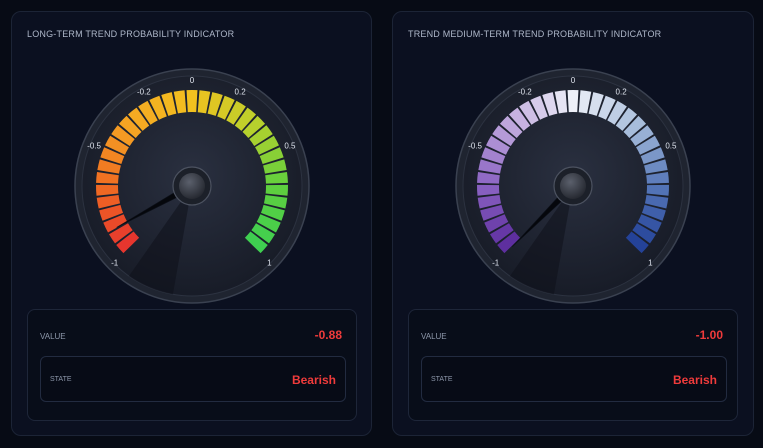  Describe the element at coordinates (328, 335) in the screenshot. I see `value-readout: -0.88` at that location.